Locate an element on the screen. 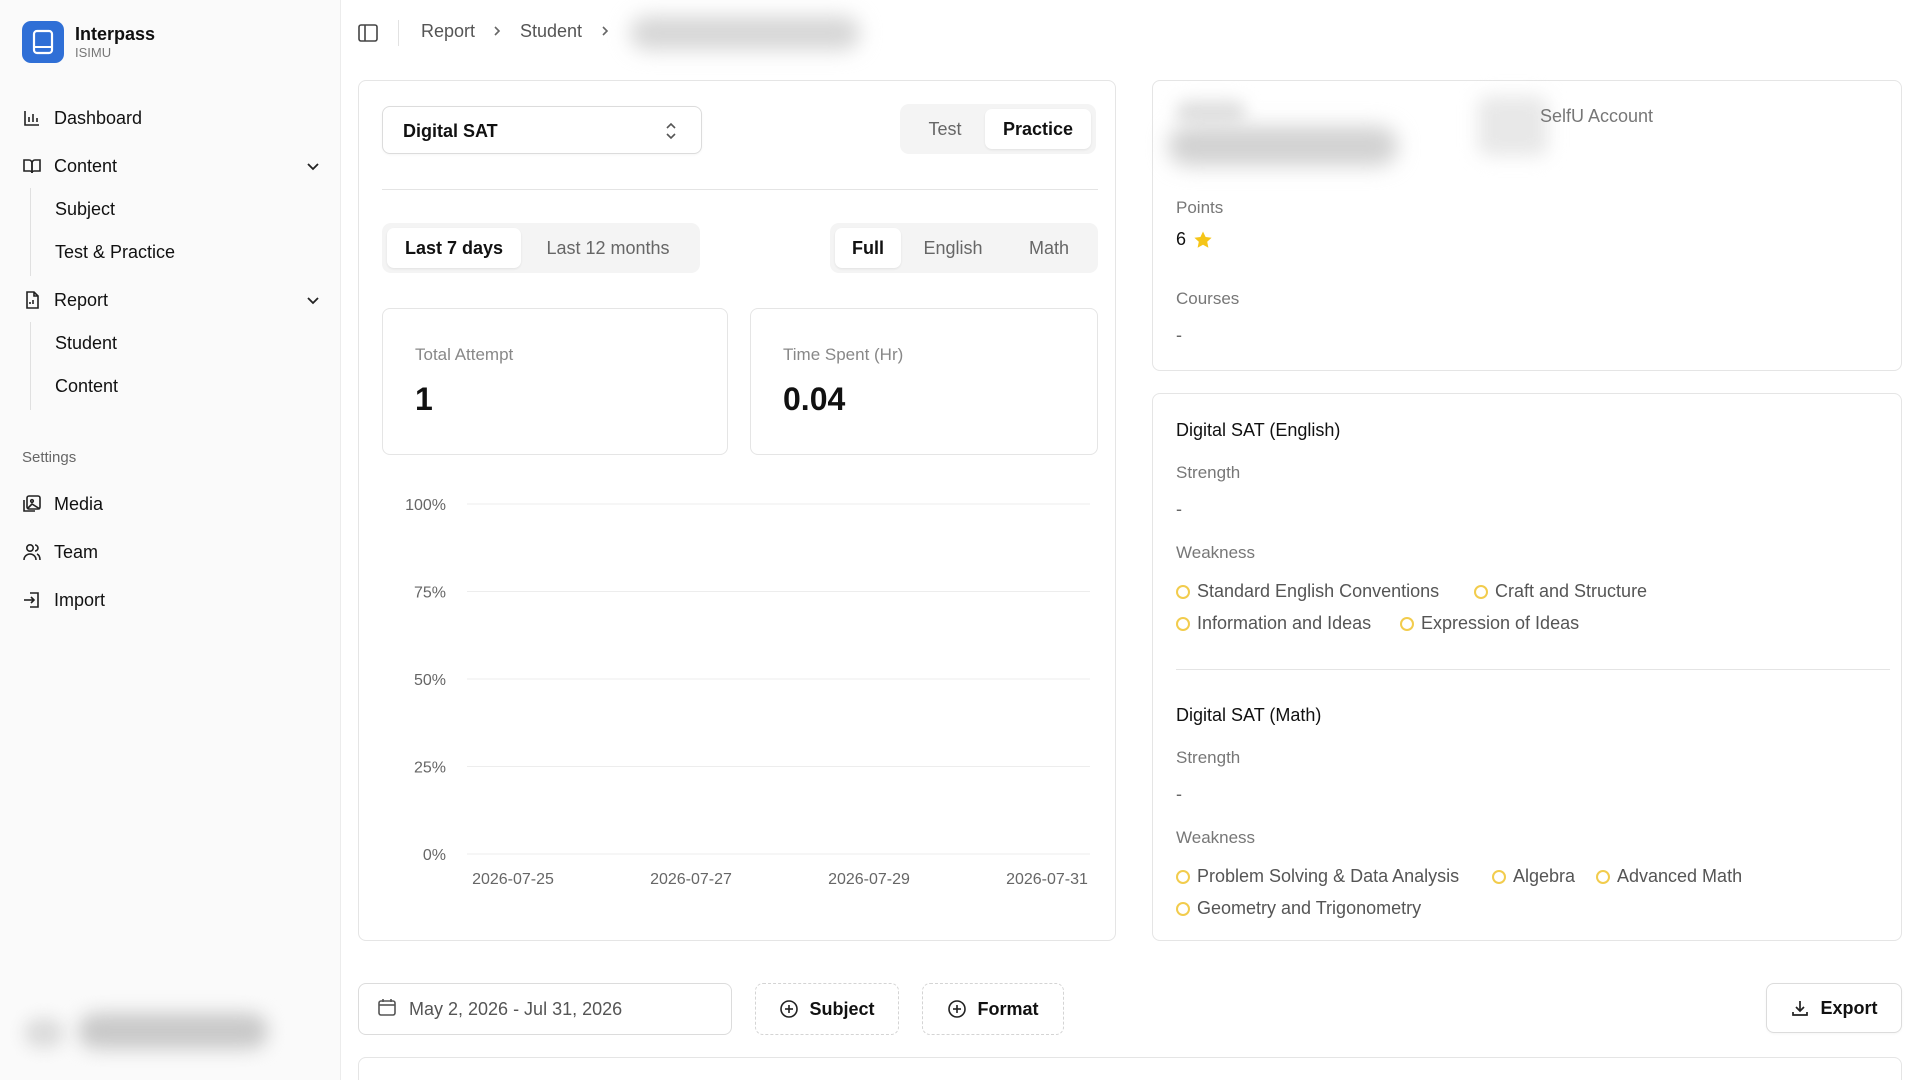 The width and height of the screenshot is (1920, 1080). profile-name-redacted is located at coordinates (1283, 146).